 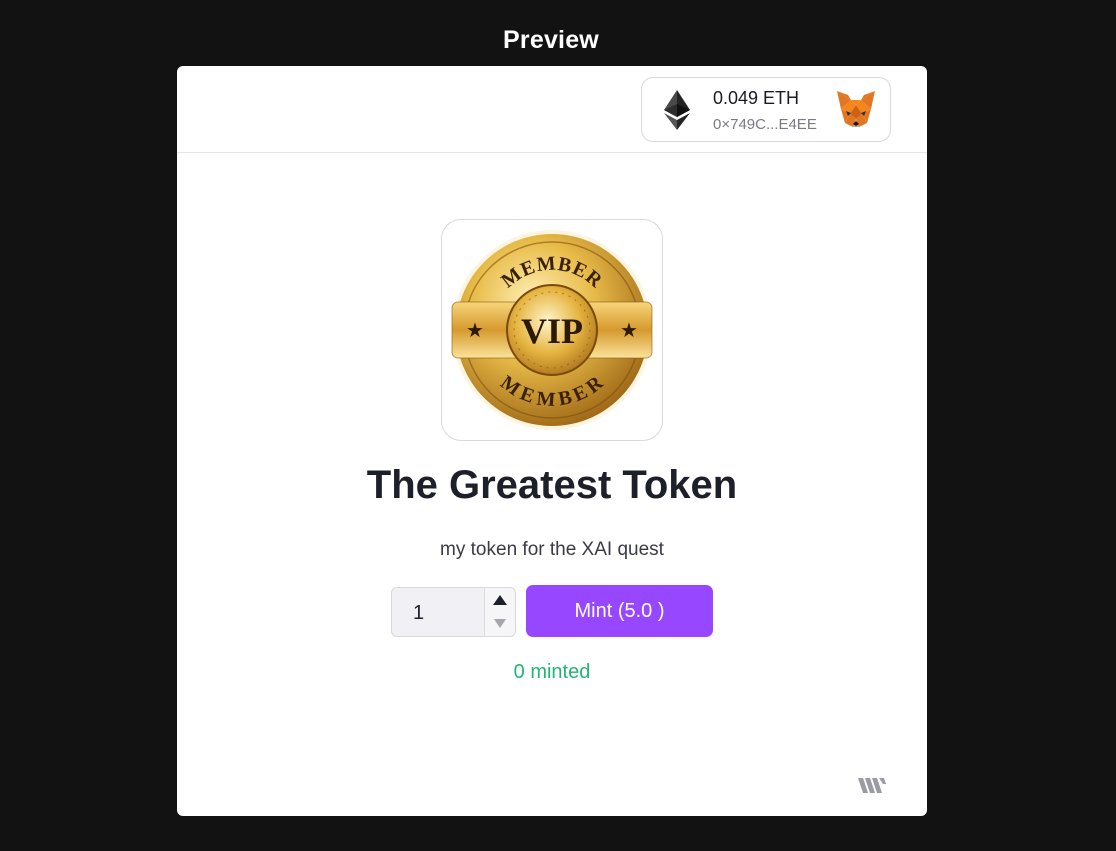 I want to click on badge-center-text: VIP, so click(x=552, y=331).